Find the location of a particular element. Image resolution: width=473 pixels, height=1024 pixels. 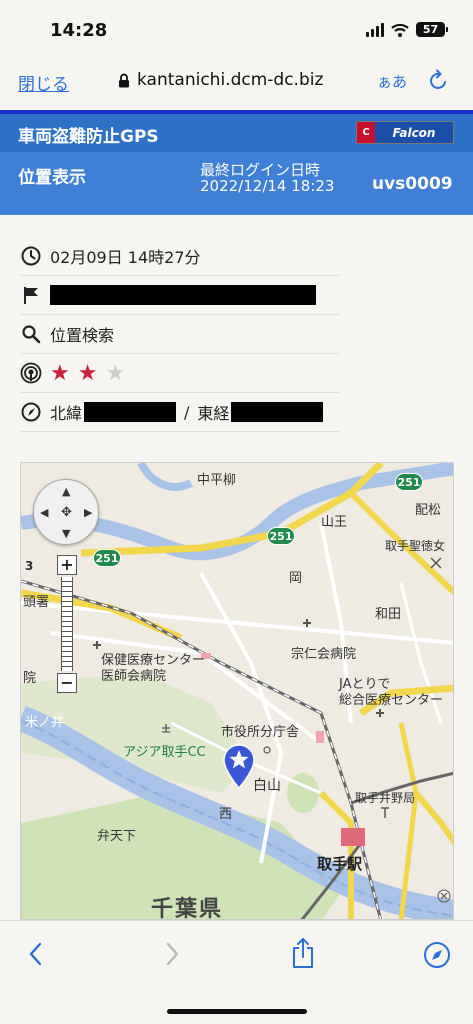

datetime-value: 02月09日 14時27分 is located at coordinates (125, 257).